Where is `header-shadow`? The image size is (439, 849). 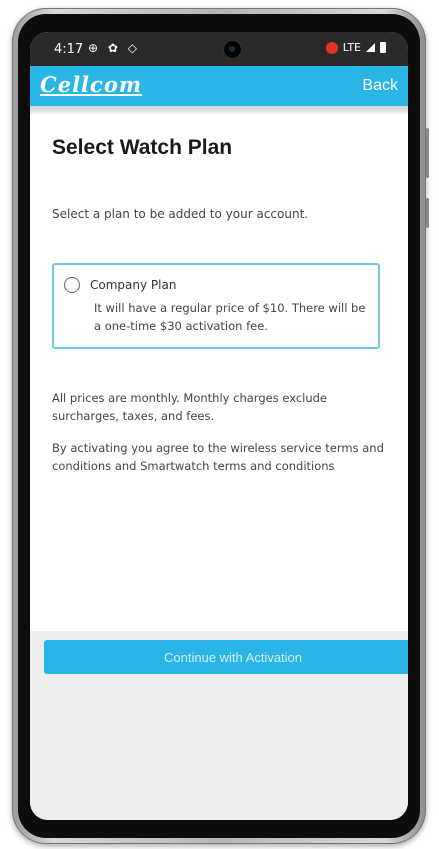 header-shadow is located at coordinates (219, 110).